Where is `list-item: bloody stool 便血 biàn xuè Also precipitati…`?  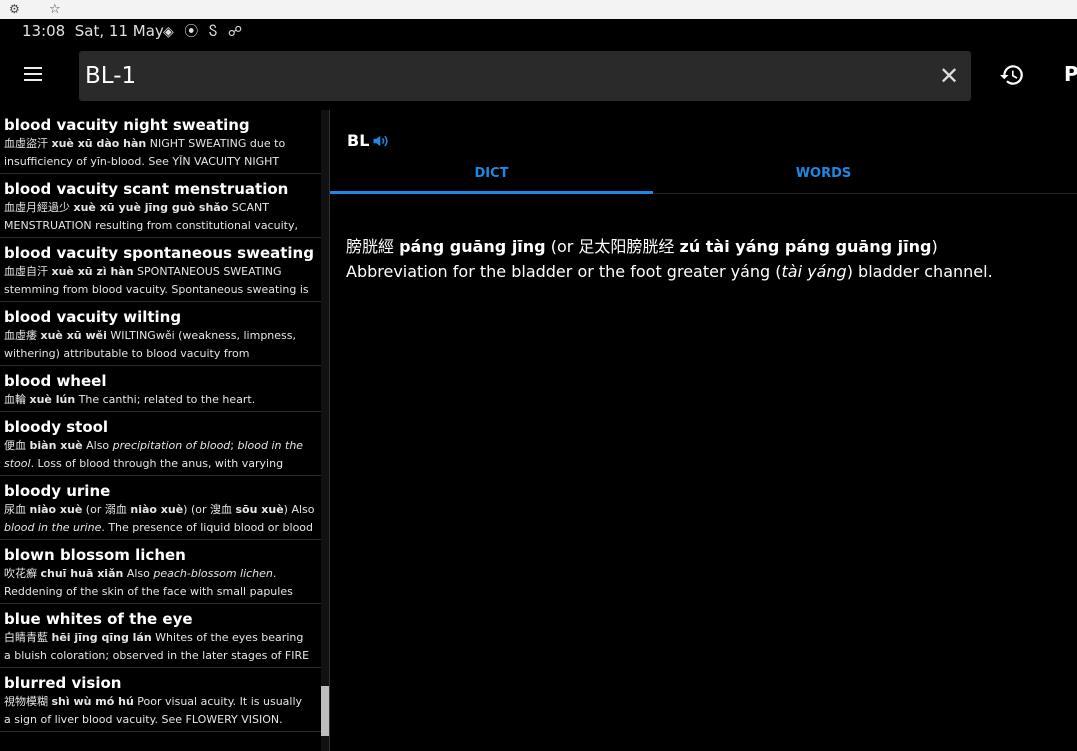 list-item: bloody stool 便血 biàn xuè Also precipitati… is located at coordinates (161, 444).